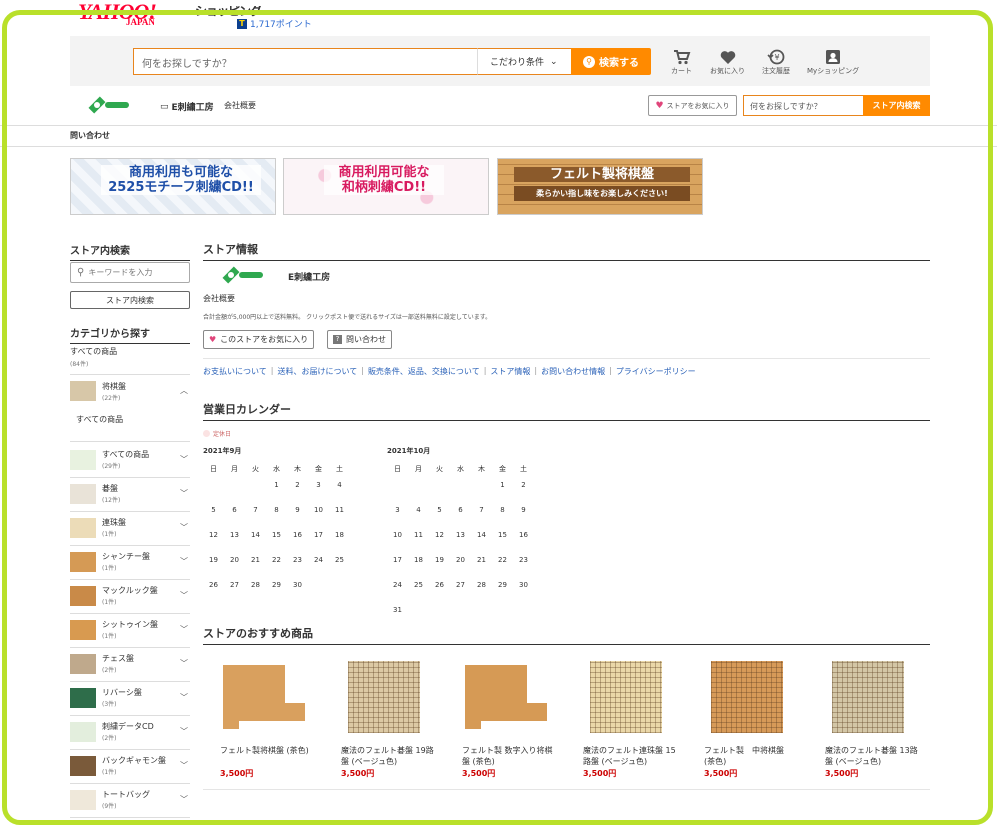 The image size is (997, 827). I want to click on sidebar-category-item: チェス盤 (2件) ﹀, so click(130, 665).